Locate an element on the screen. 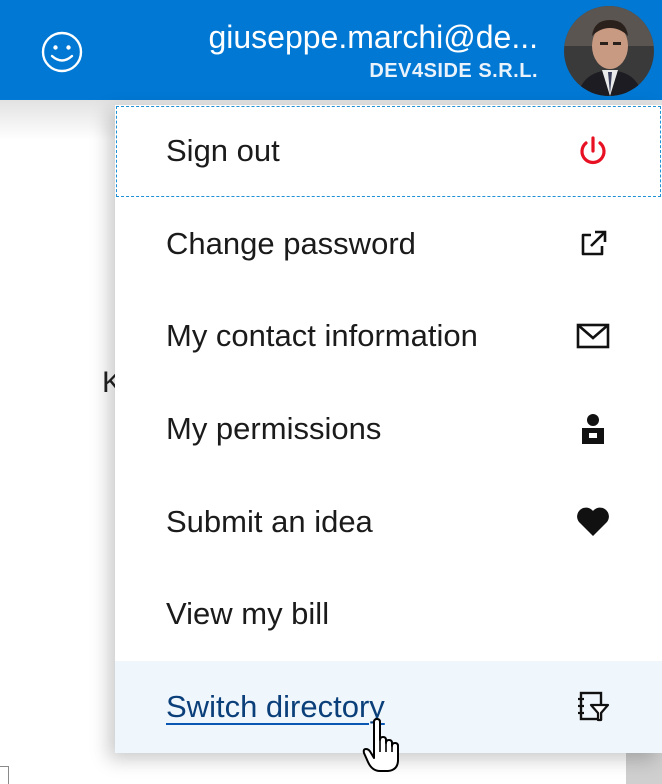 The height and width of the screenshot is (784, 662). background-box-corner is located at coordinates (4, 775).